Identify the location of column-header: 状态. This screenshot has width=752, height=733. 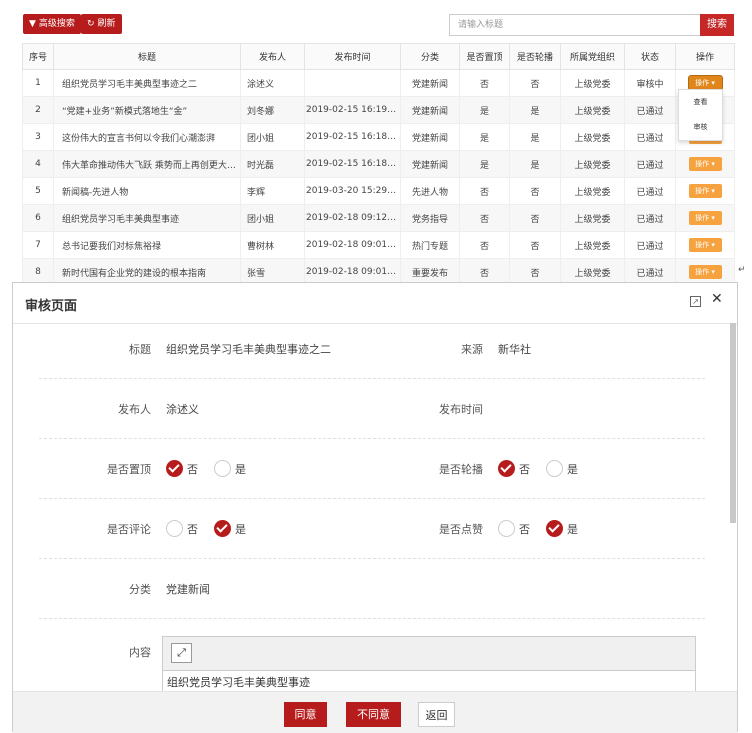
(650, 56).